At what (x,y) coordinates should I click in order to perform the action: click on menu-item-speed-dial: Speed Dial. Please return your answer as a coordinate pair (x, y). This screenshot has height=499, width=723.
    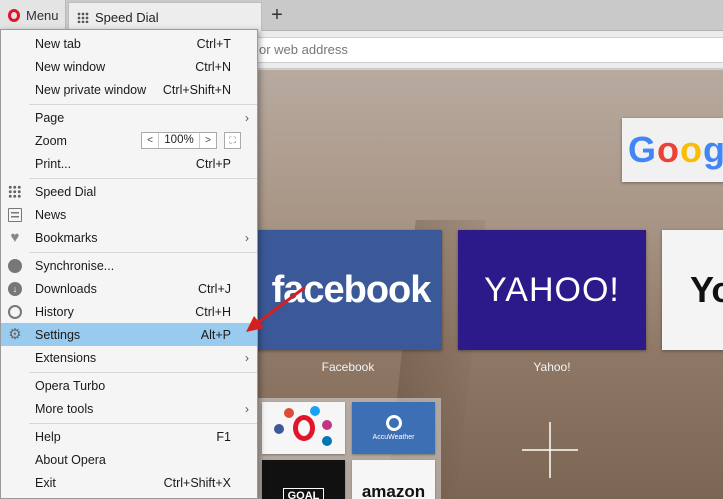
    Looking at the image, I should click on (129, 191).